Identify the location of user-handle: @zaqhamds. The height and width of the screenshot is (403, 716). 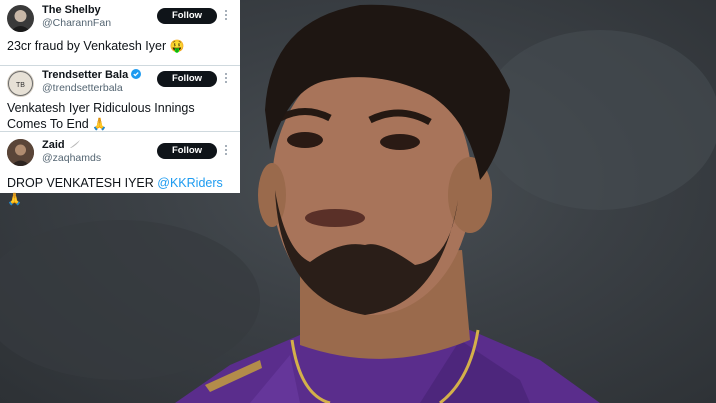
(71, 158).